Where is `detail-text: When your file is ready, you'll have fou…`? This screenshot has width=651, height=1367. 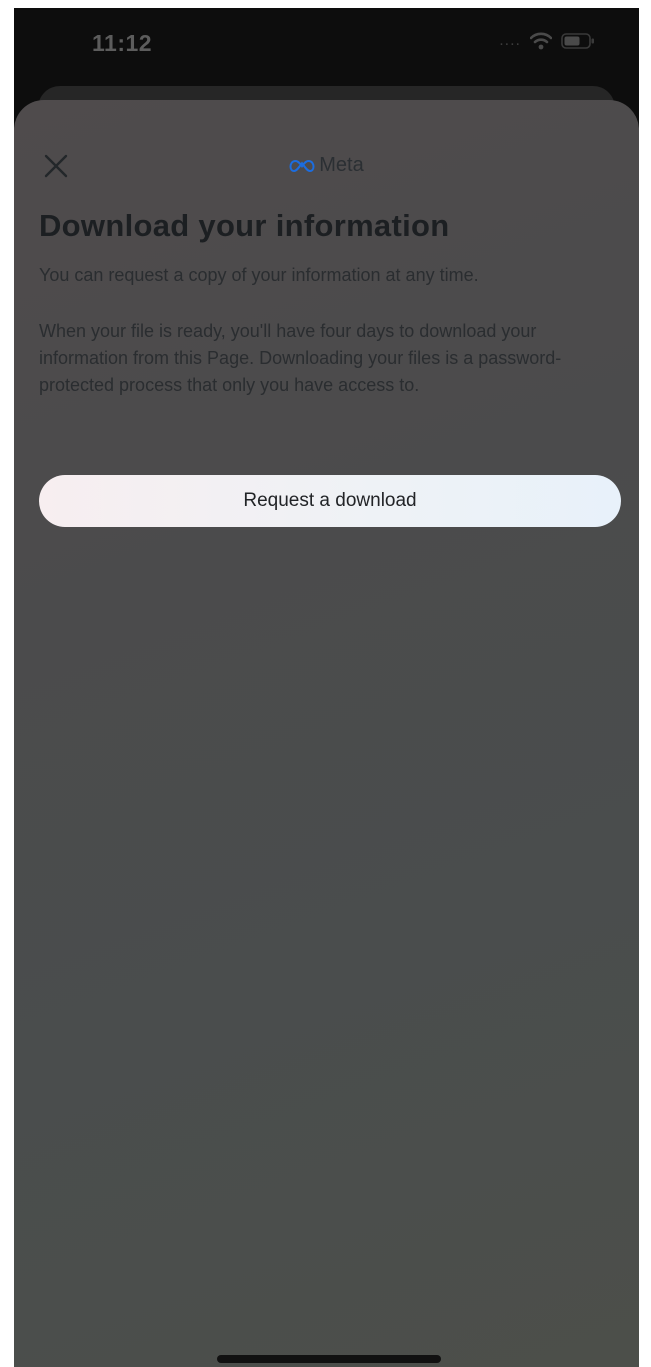
detail-text: When your file is ready, you'll have fou… is located at coordinates (300, 358).